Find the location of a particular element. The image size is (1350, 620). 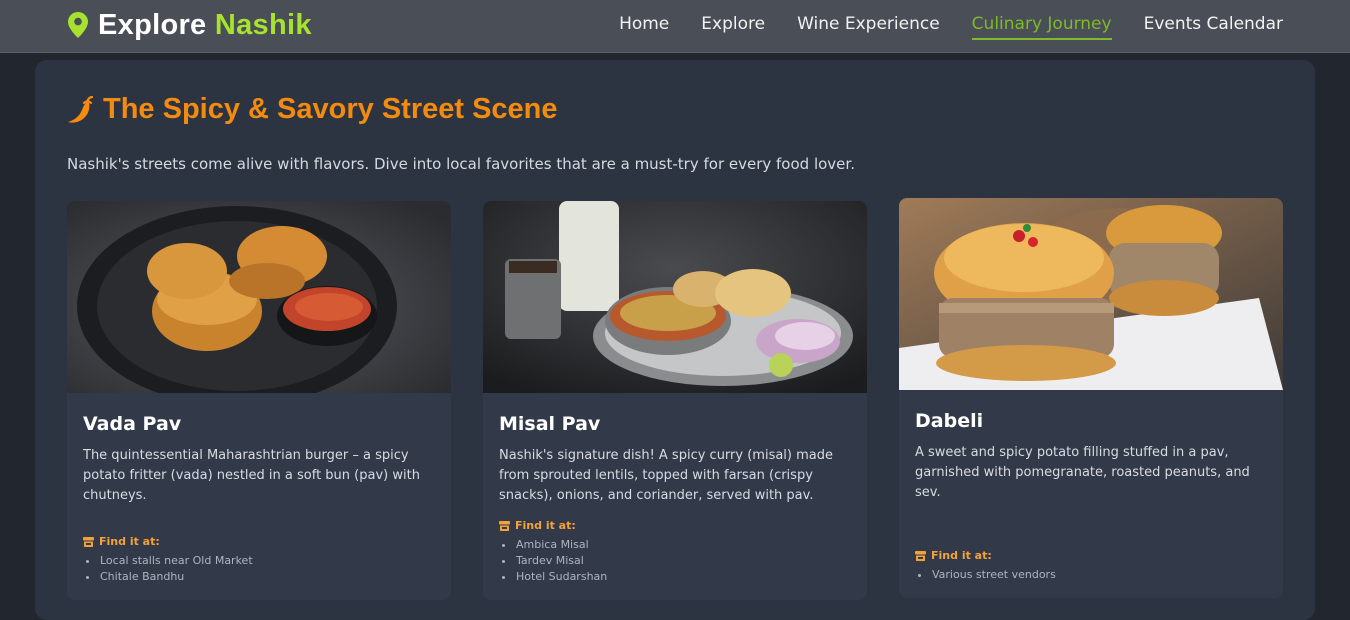

brand-logo: Explore Nashik is located at coordinates (190, 25).